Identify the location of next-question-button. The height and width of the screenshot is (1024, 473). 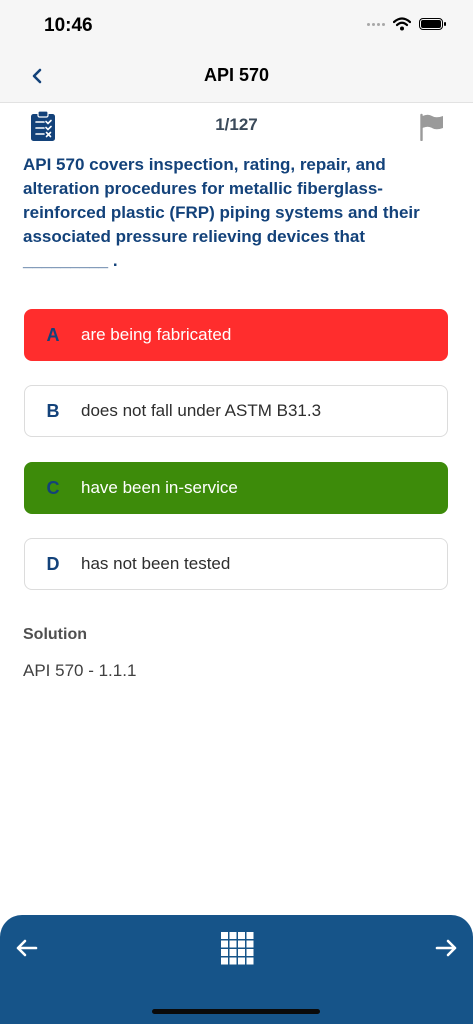
(446, 948).